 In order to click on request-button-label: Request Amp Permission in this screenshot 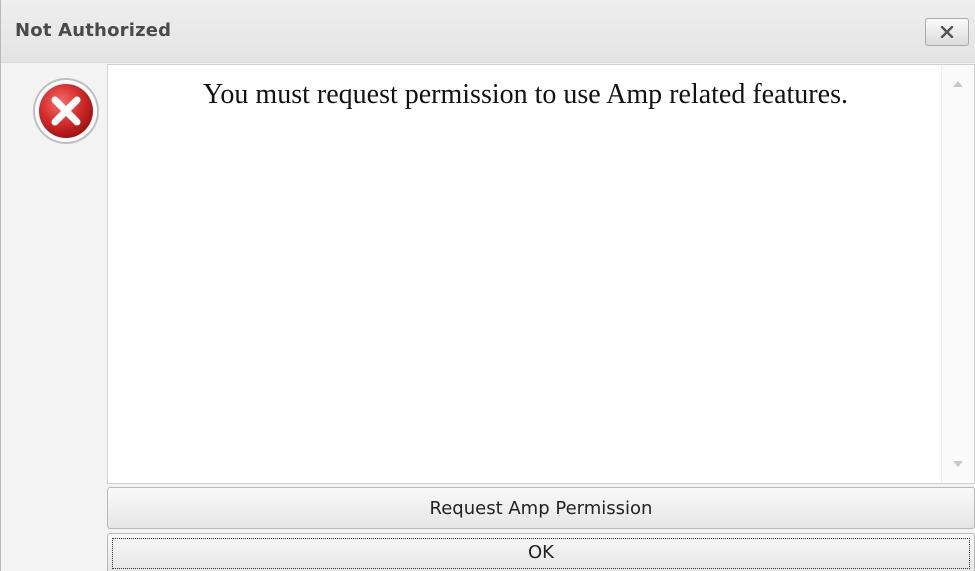, I will do `click(541, 508)`.